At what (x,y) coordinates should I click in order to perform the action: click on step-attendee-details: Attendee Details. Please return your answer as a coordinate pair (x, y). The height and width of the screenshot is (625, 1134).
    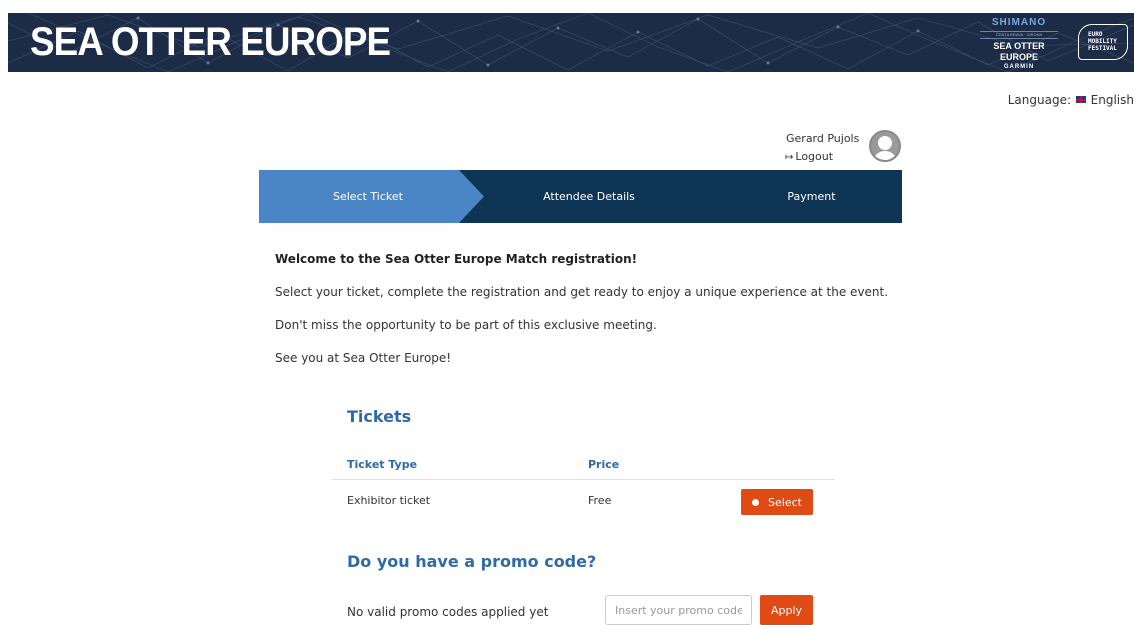
    Looking at the image, I should click on (589, 196).